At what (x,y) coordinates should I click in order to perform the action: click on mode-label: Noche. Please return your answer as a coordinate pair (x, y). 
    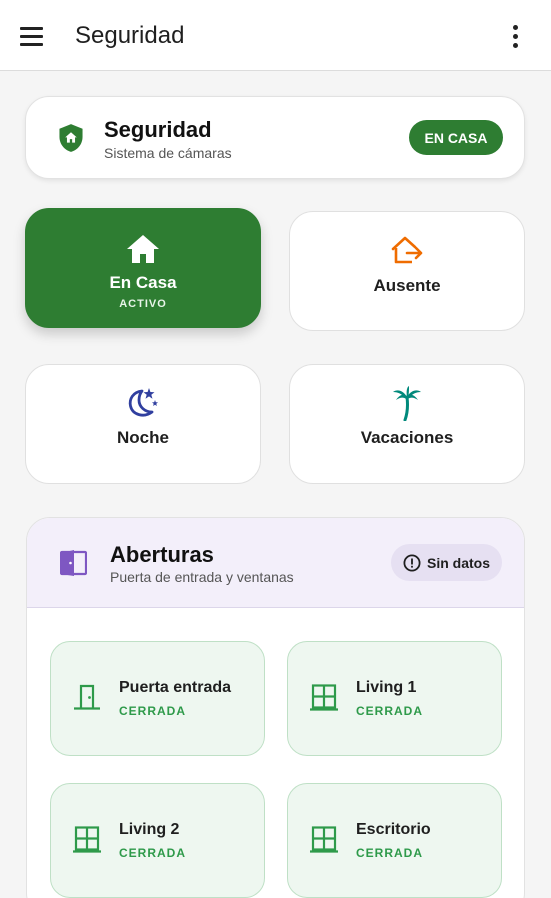
    Looking at the image, I should click on (143, 437).